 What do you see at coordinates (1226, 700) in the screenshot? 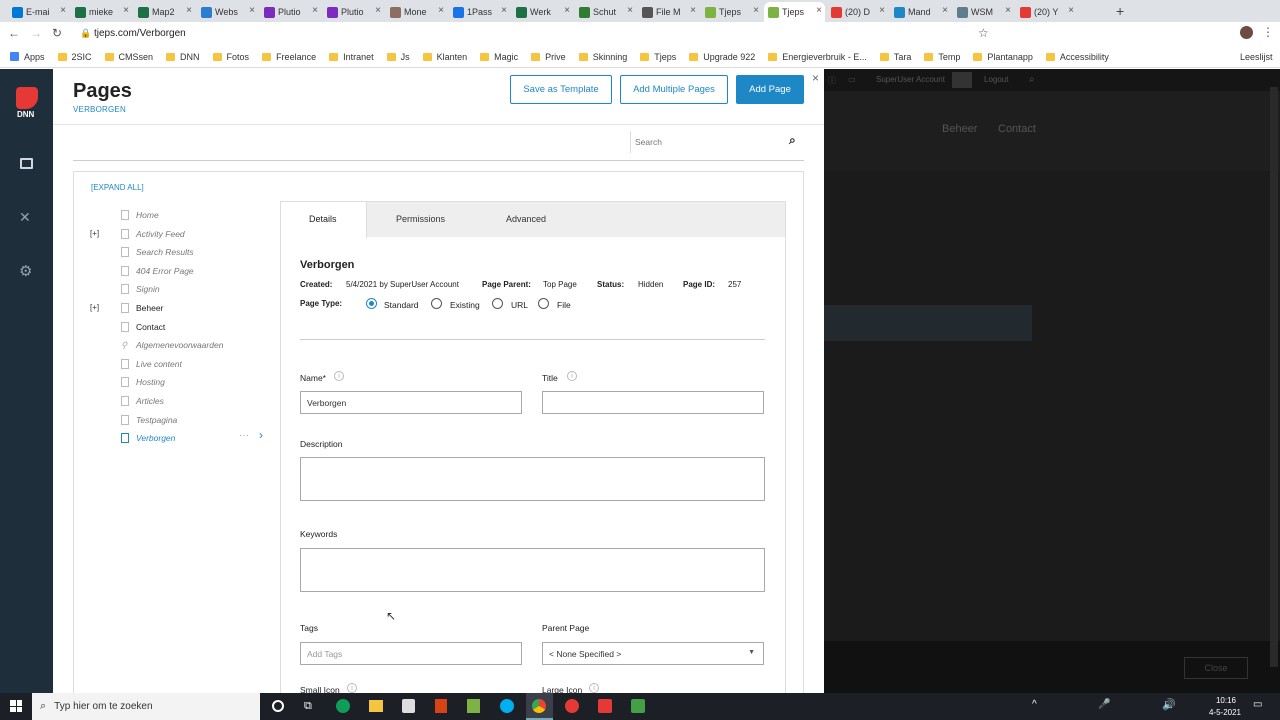
I see `clock-time: 10:16` at bounding box center [1226, 700].